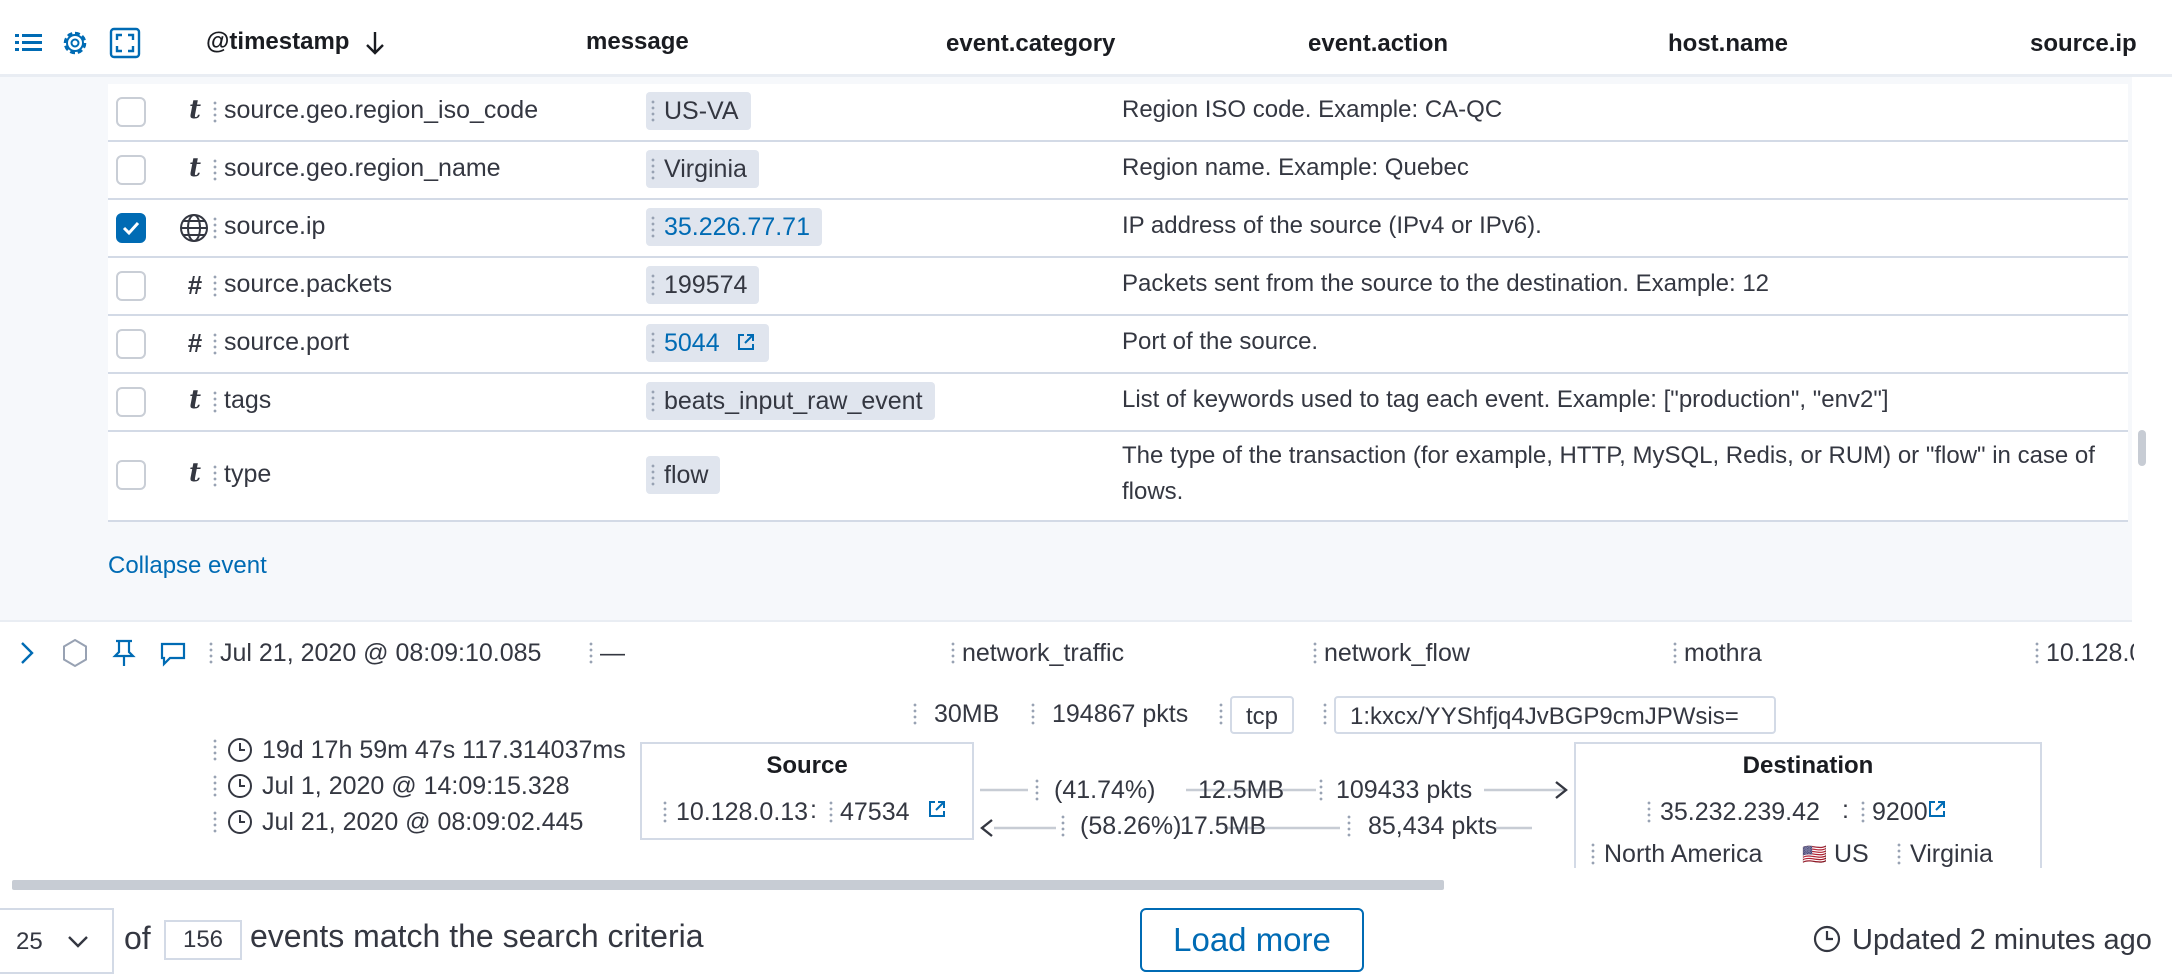 The height and width of the screenshot is (980, 2172). What do you see at coordinates (2142, 448) in the screenshot?
I see `vertical-scrollbar` at bounding box center [2142, 448].